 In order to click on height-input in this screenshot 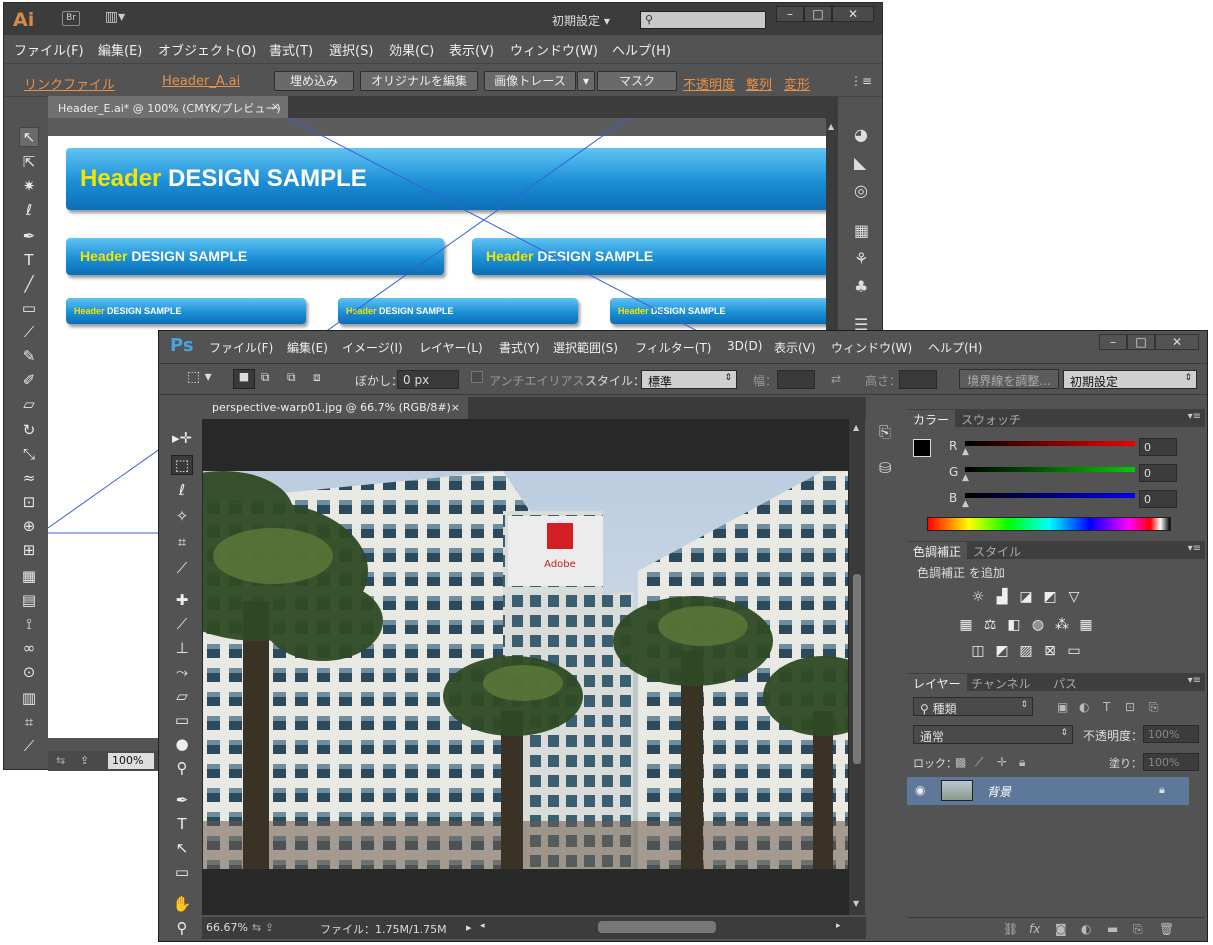, I will do `click(918, 379)`.